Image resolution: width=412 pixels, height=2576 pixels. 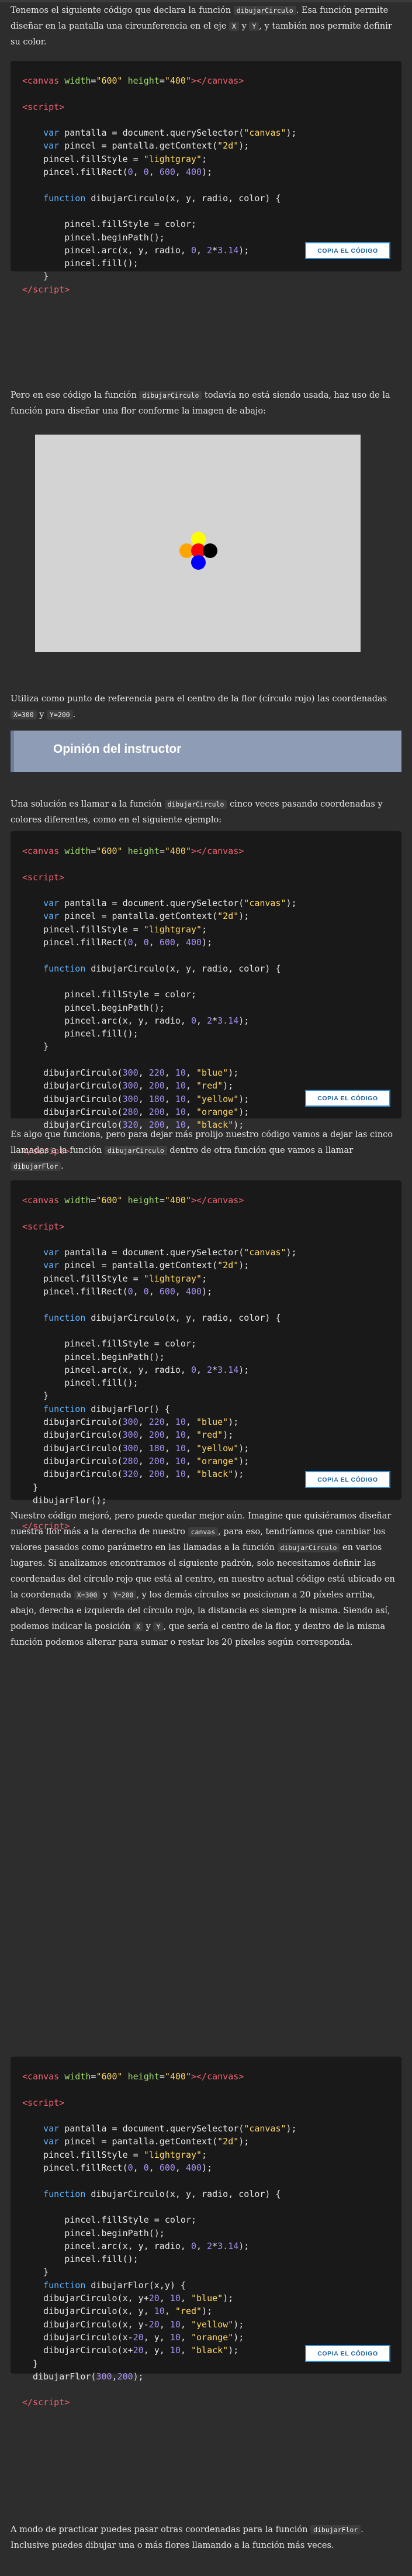 What do you see at coordinates (117, 749) in the screenshot?
I see `instructor-title: Opinión del instructor` at bounding box center [117, 749].